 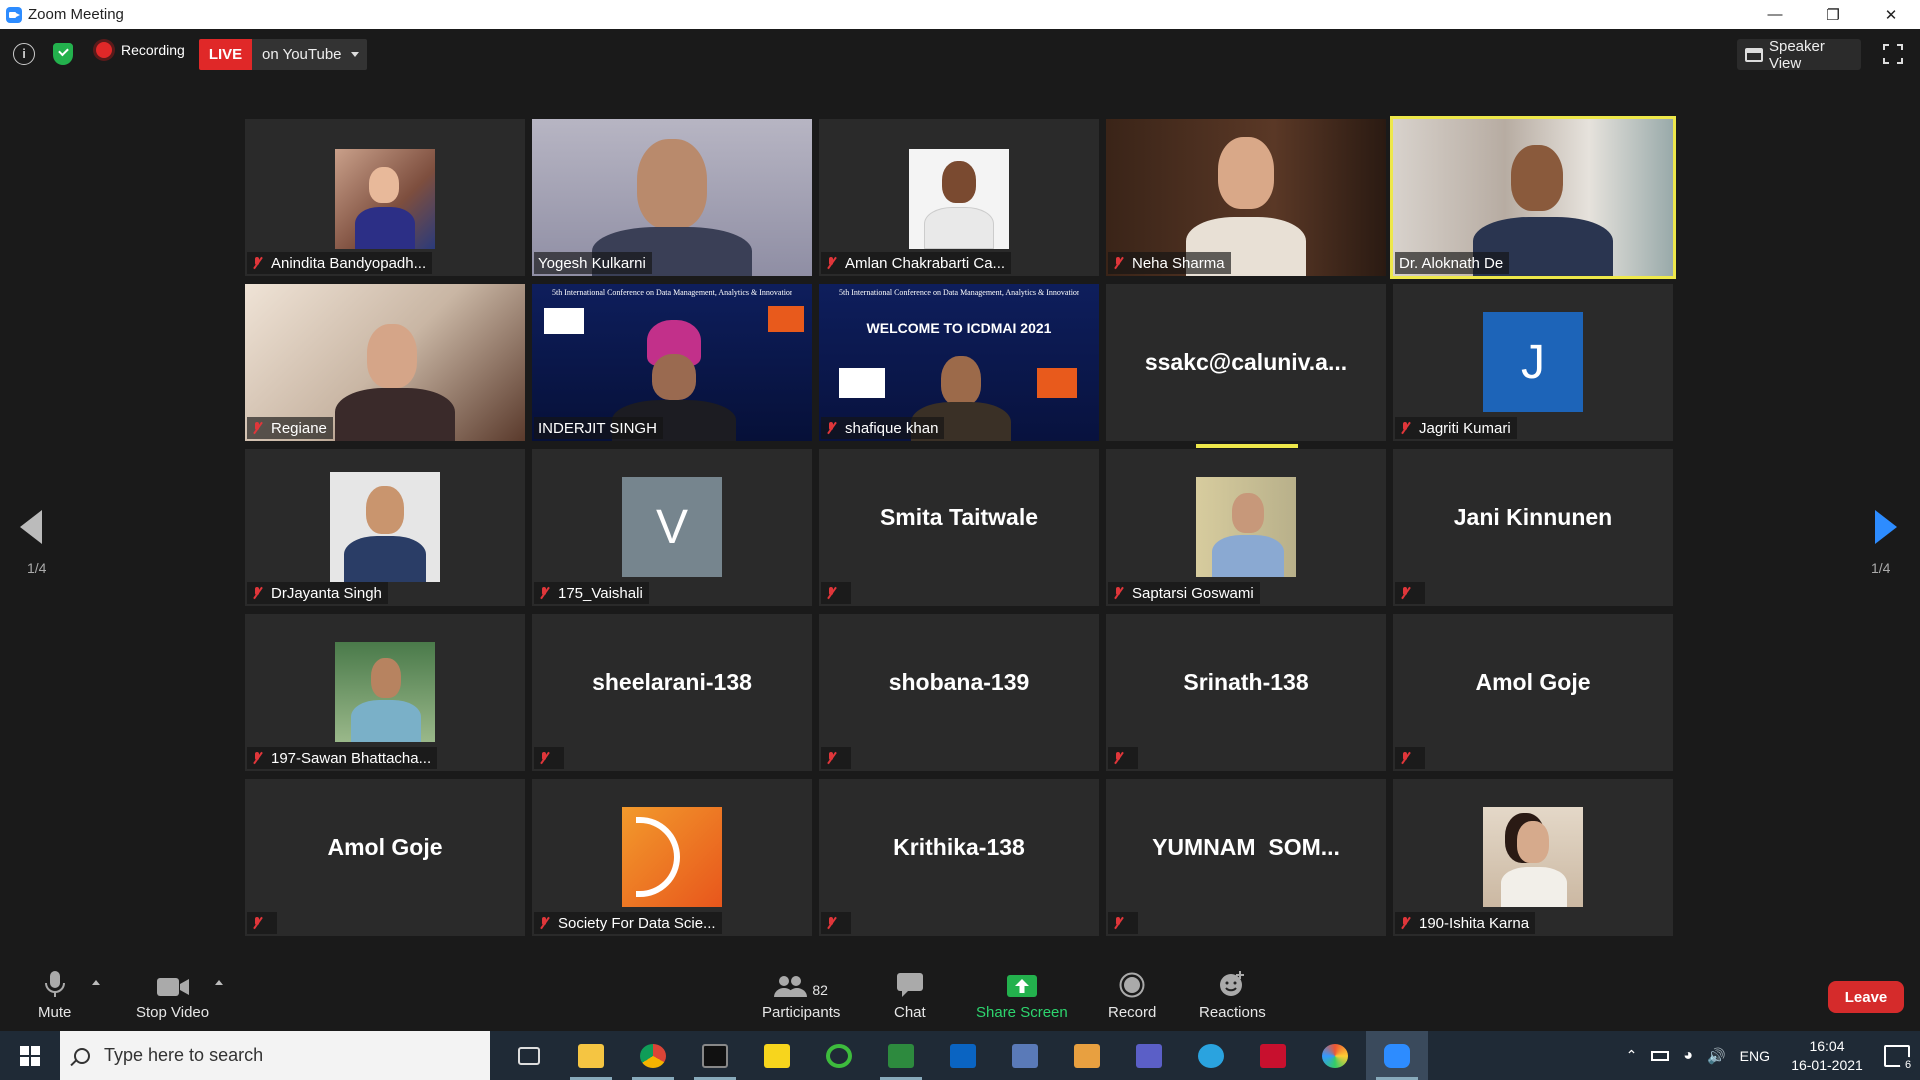 I want to click on live-on-youtube-dropdown: on YouTube, so click(x=309, y=54).